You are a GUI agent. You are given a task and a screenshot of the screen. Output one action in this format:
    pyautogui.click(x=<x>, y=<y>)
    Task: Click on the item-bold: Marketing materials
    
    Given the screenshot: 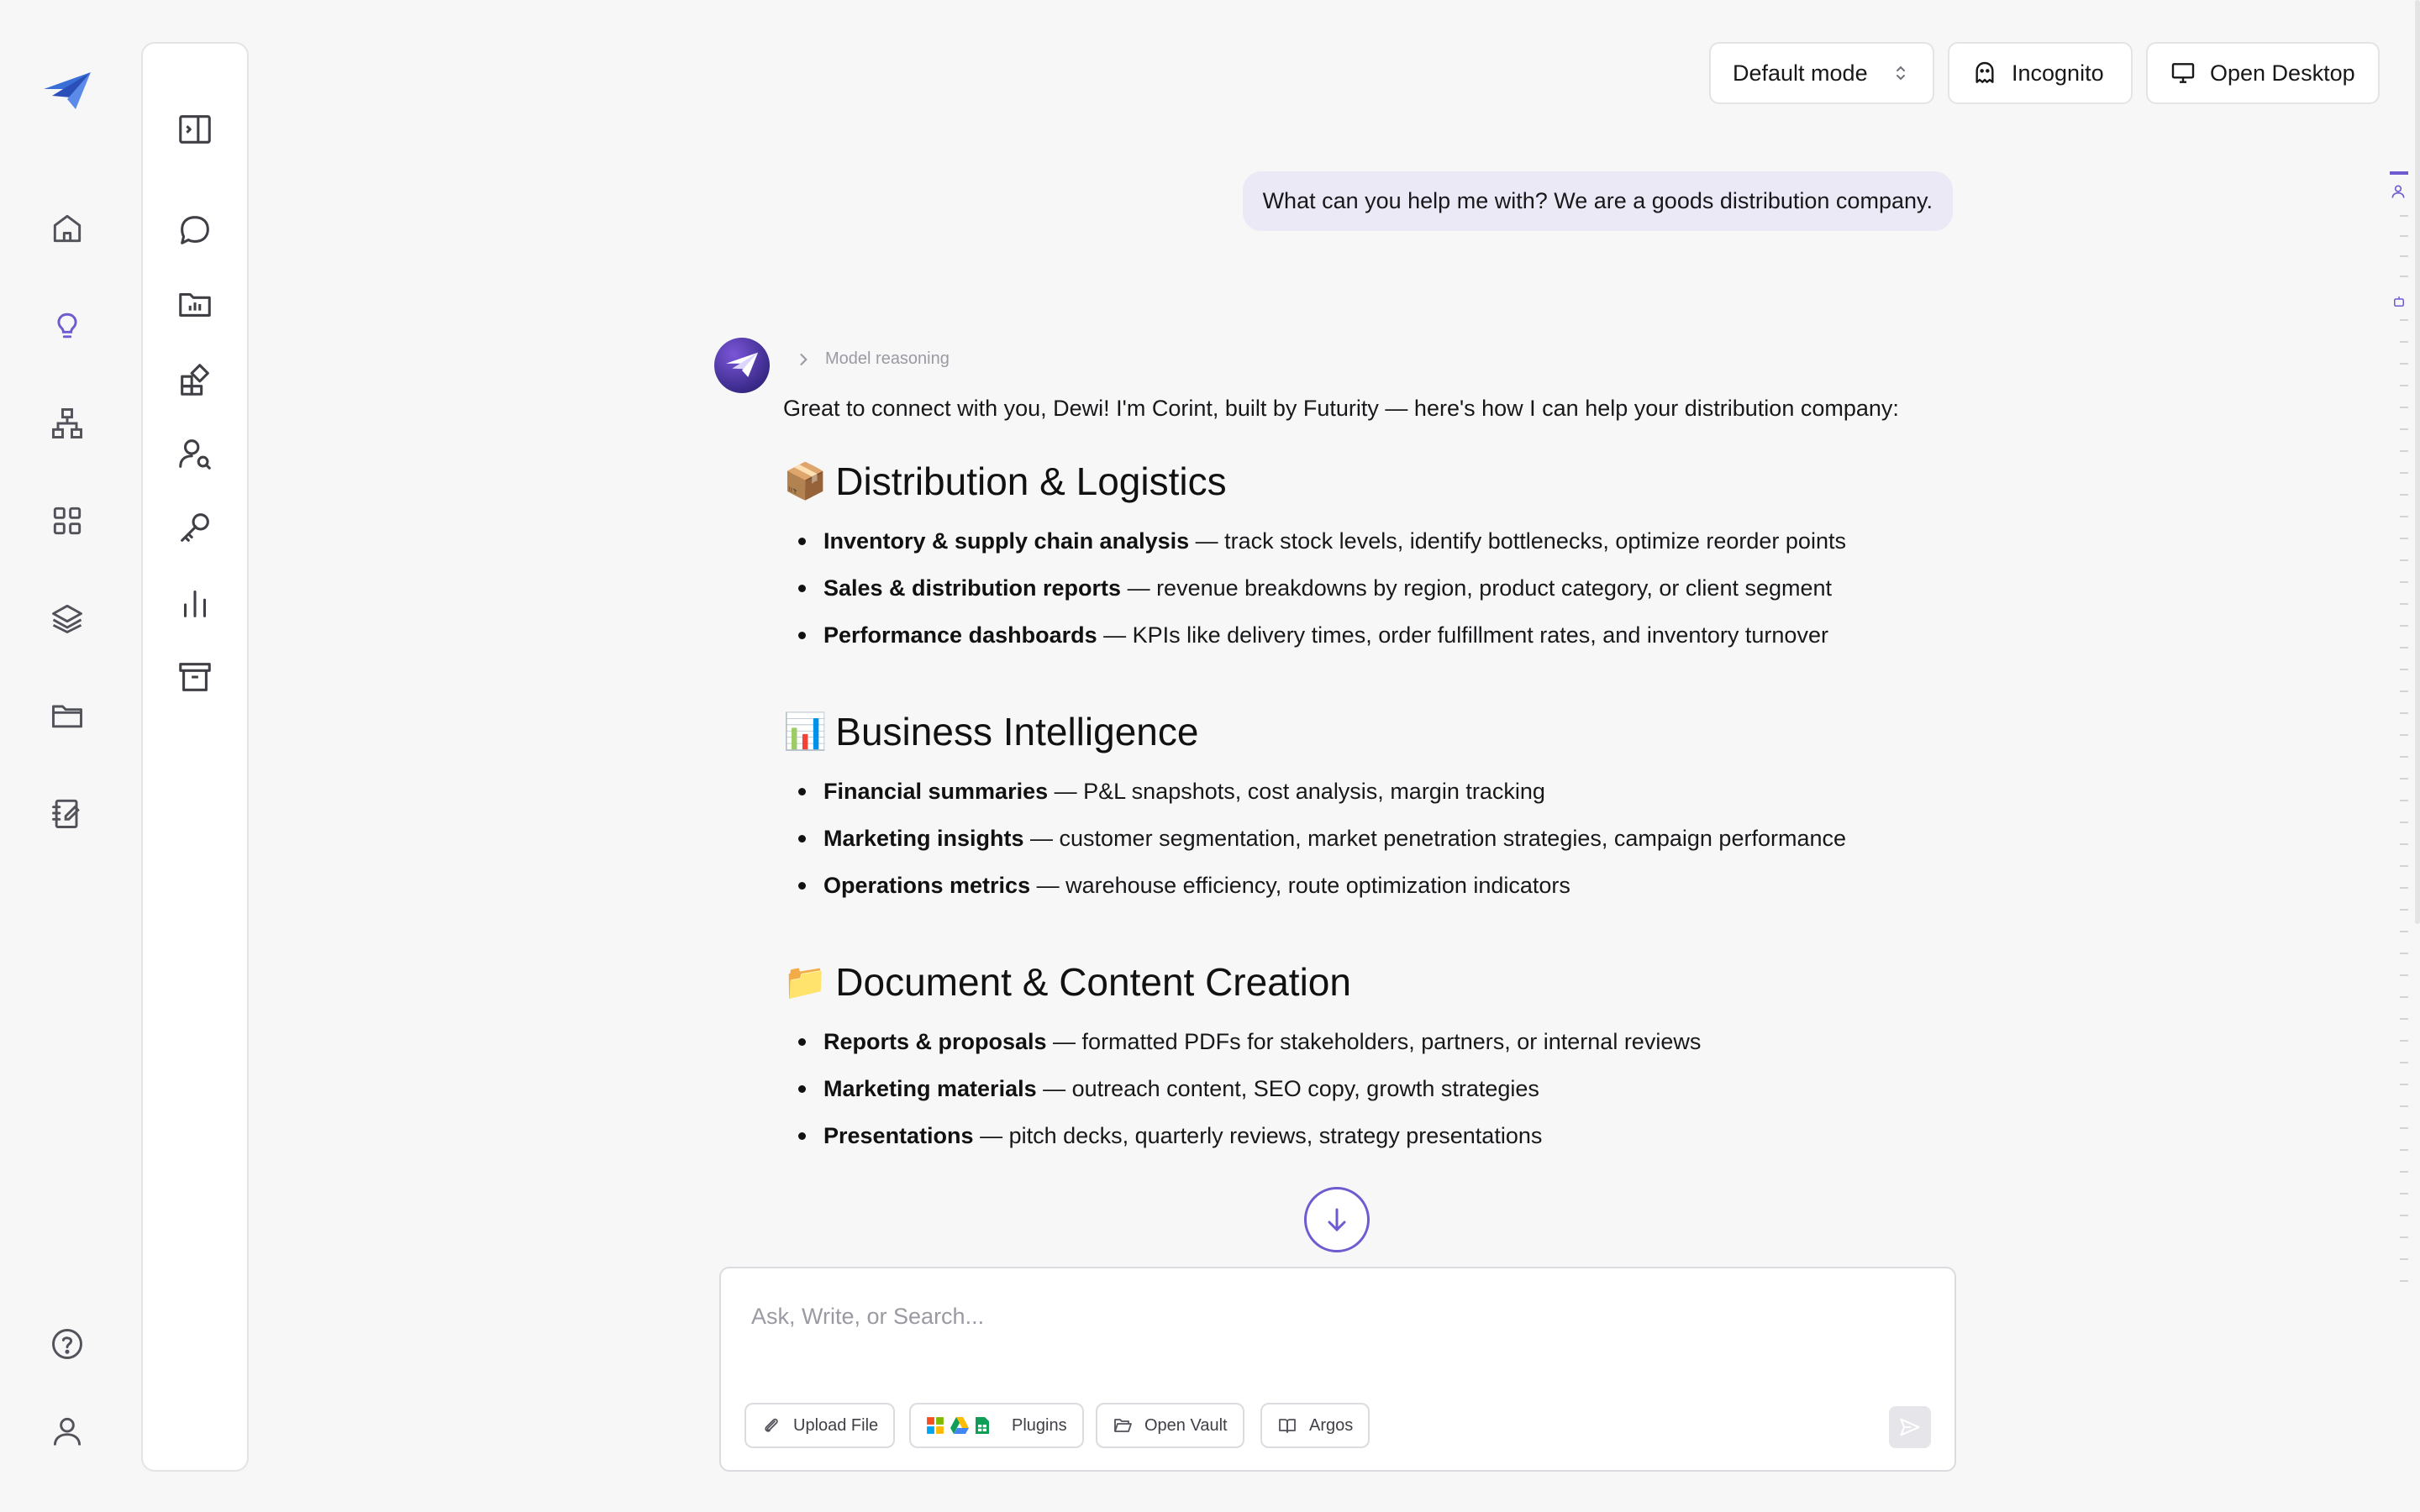 What is the action you would take?
    pyautogui.click(x=930, y=1088)
    